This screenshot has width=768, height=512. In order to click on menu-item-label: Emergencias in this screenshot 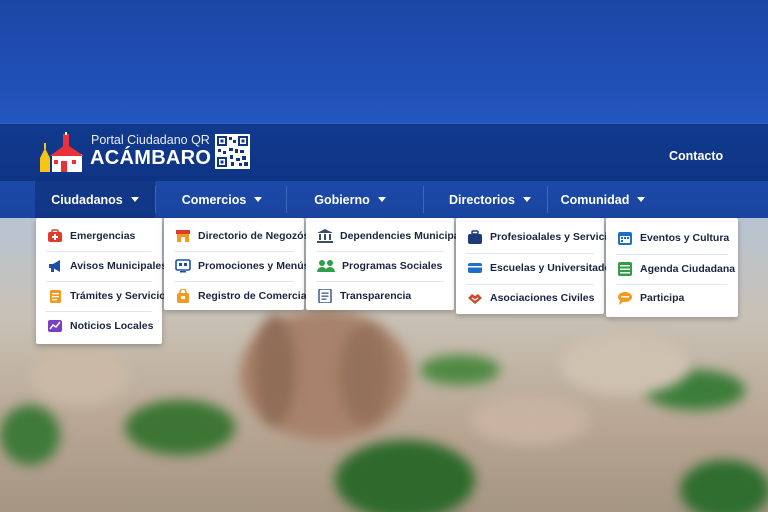, I will do `click(103, 236)`.